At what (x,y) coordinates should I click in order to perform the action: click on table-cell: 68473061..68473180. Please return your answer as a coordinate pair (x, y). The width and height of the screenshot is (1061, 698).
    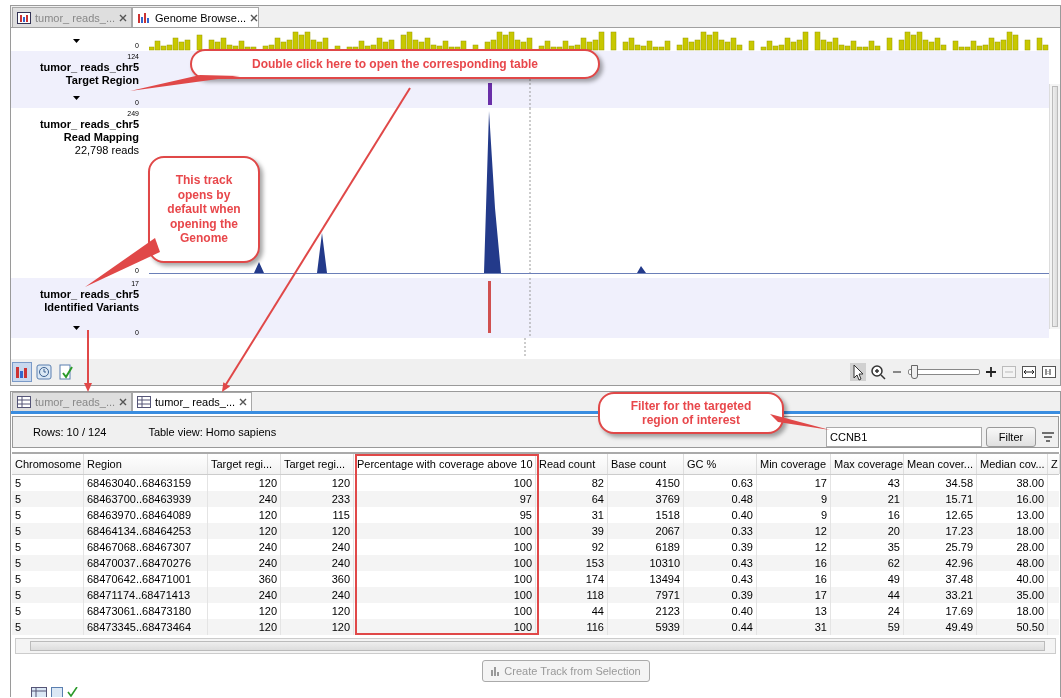
    Looking at the image, I should click on (146, 610).